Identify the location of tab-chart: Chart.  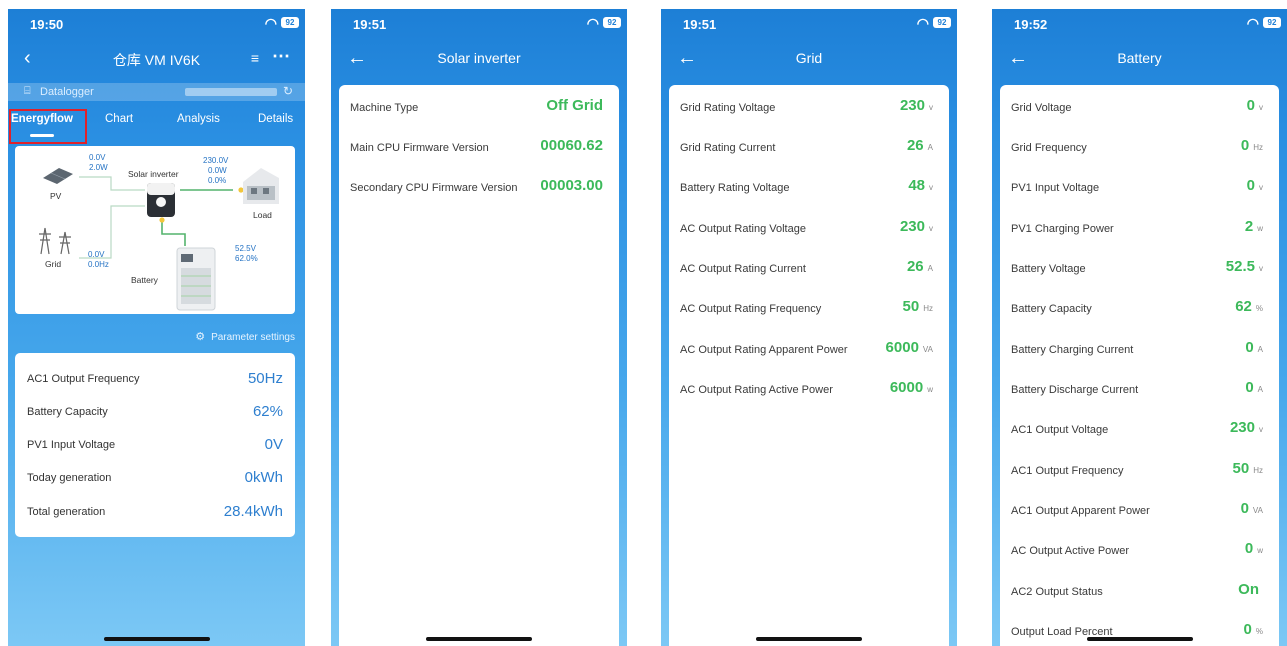
(119, 119).